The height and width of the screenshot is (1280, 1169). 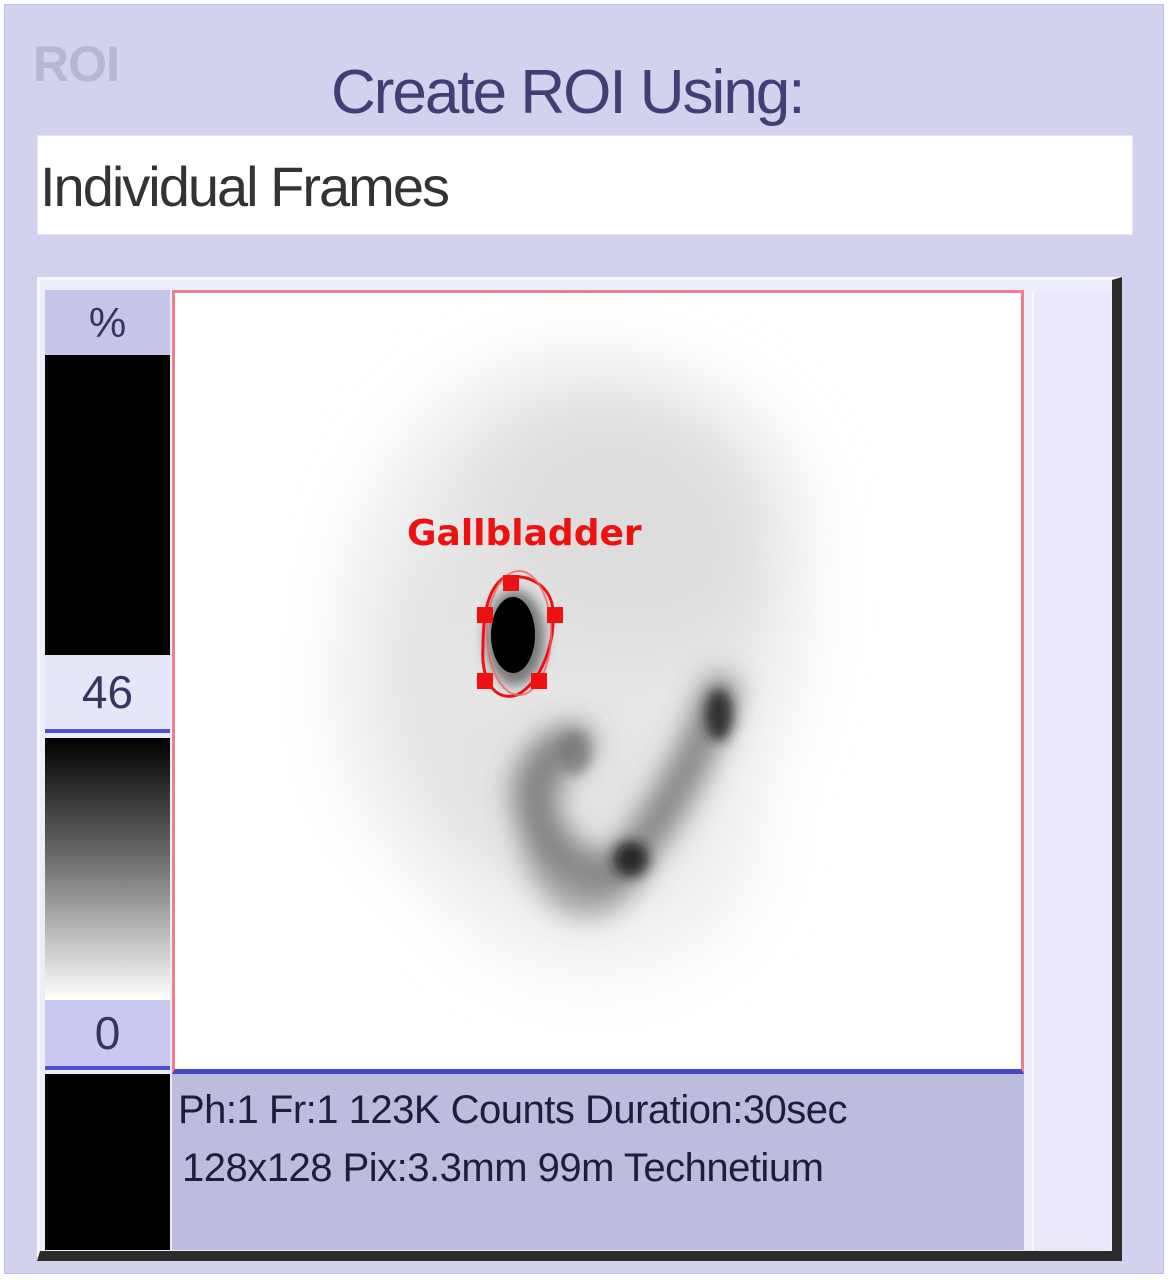 What do you see at coordinates (555, 615) in the screenshot?
I see `roi-handle-right` at bounding box center [555, 615].